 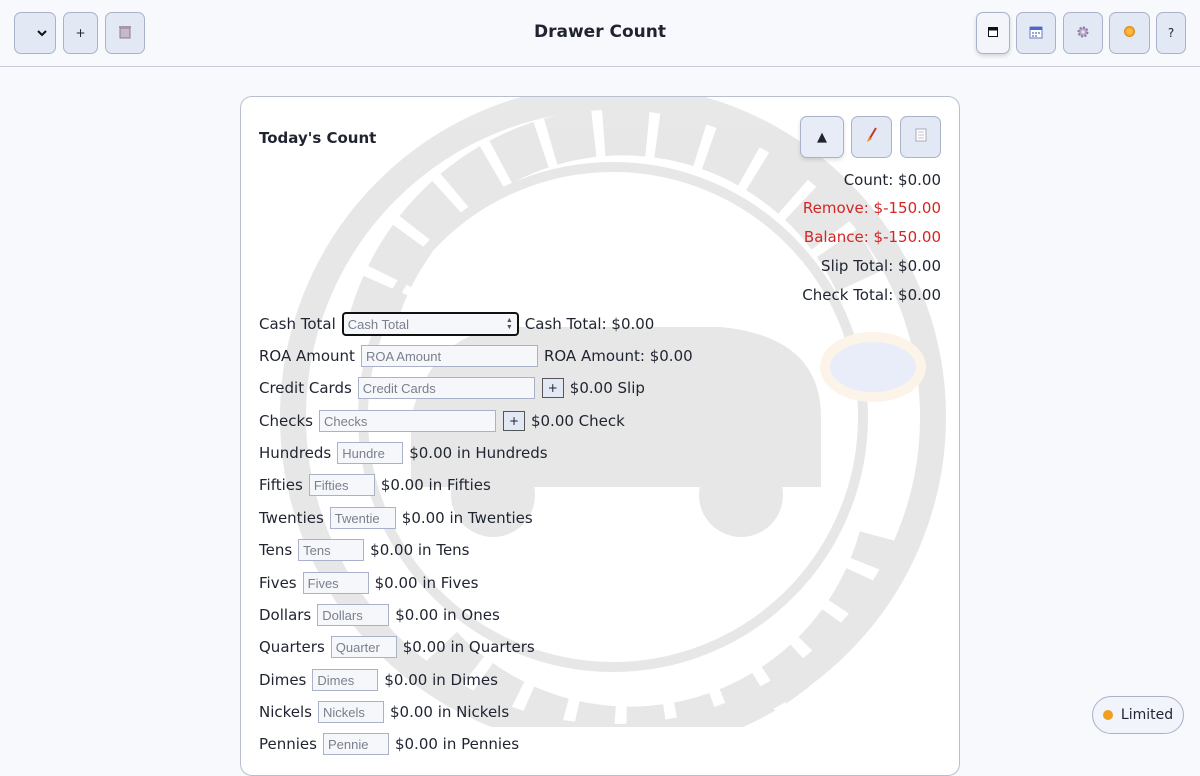 I want to click on fifties-output: $0.00 in Fifties, so click(x=435, y=485).